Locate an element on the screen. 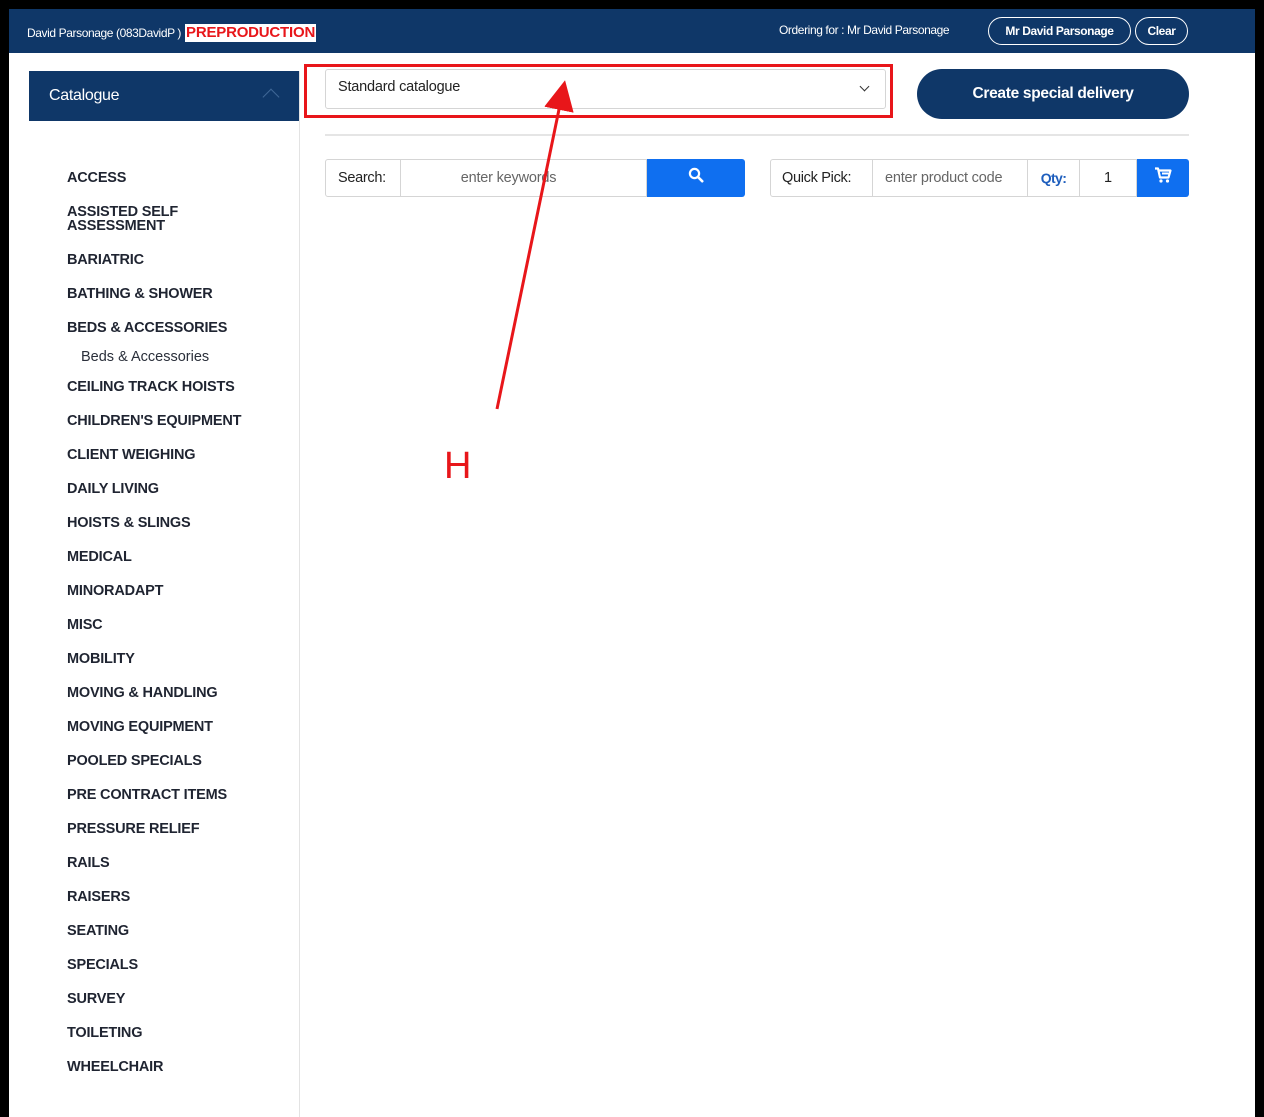  annotation-label: H is located at coordinates (458, 466).